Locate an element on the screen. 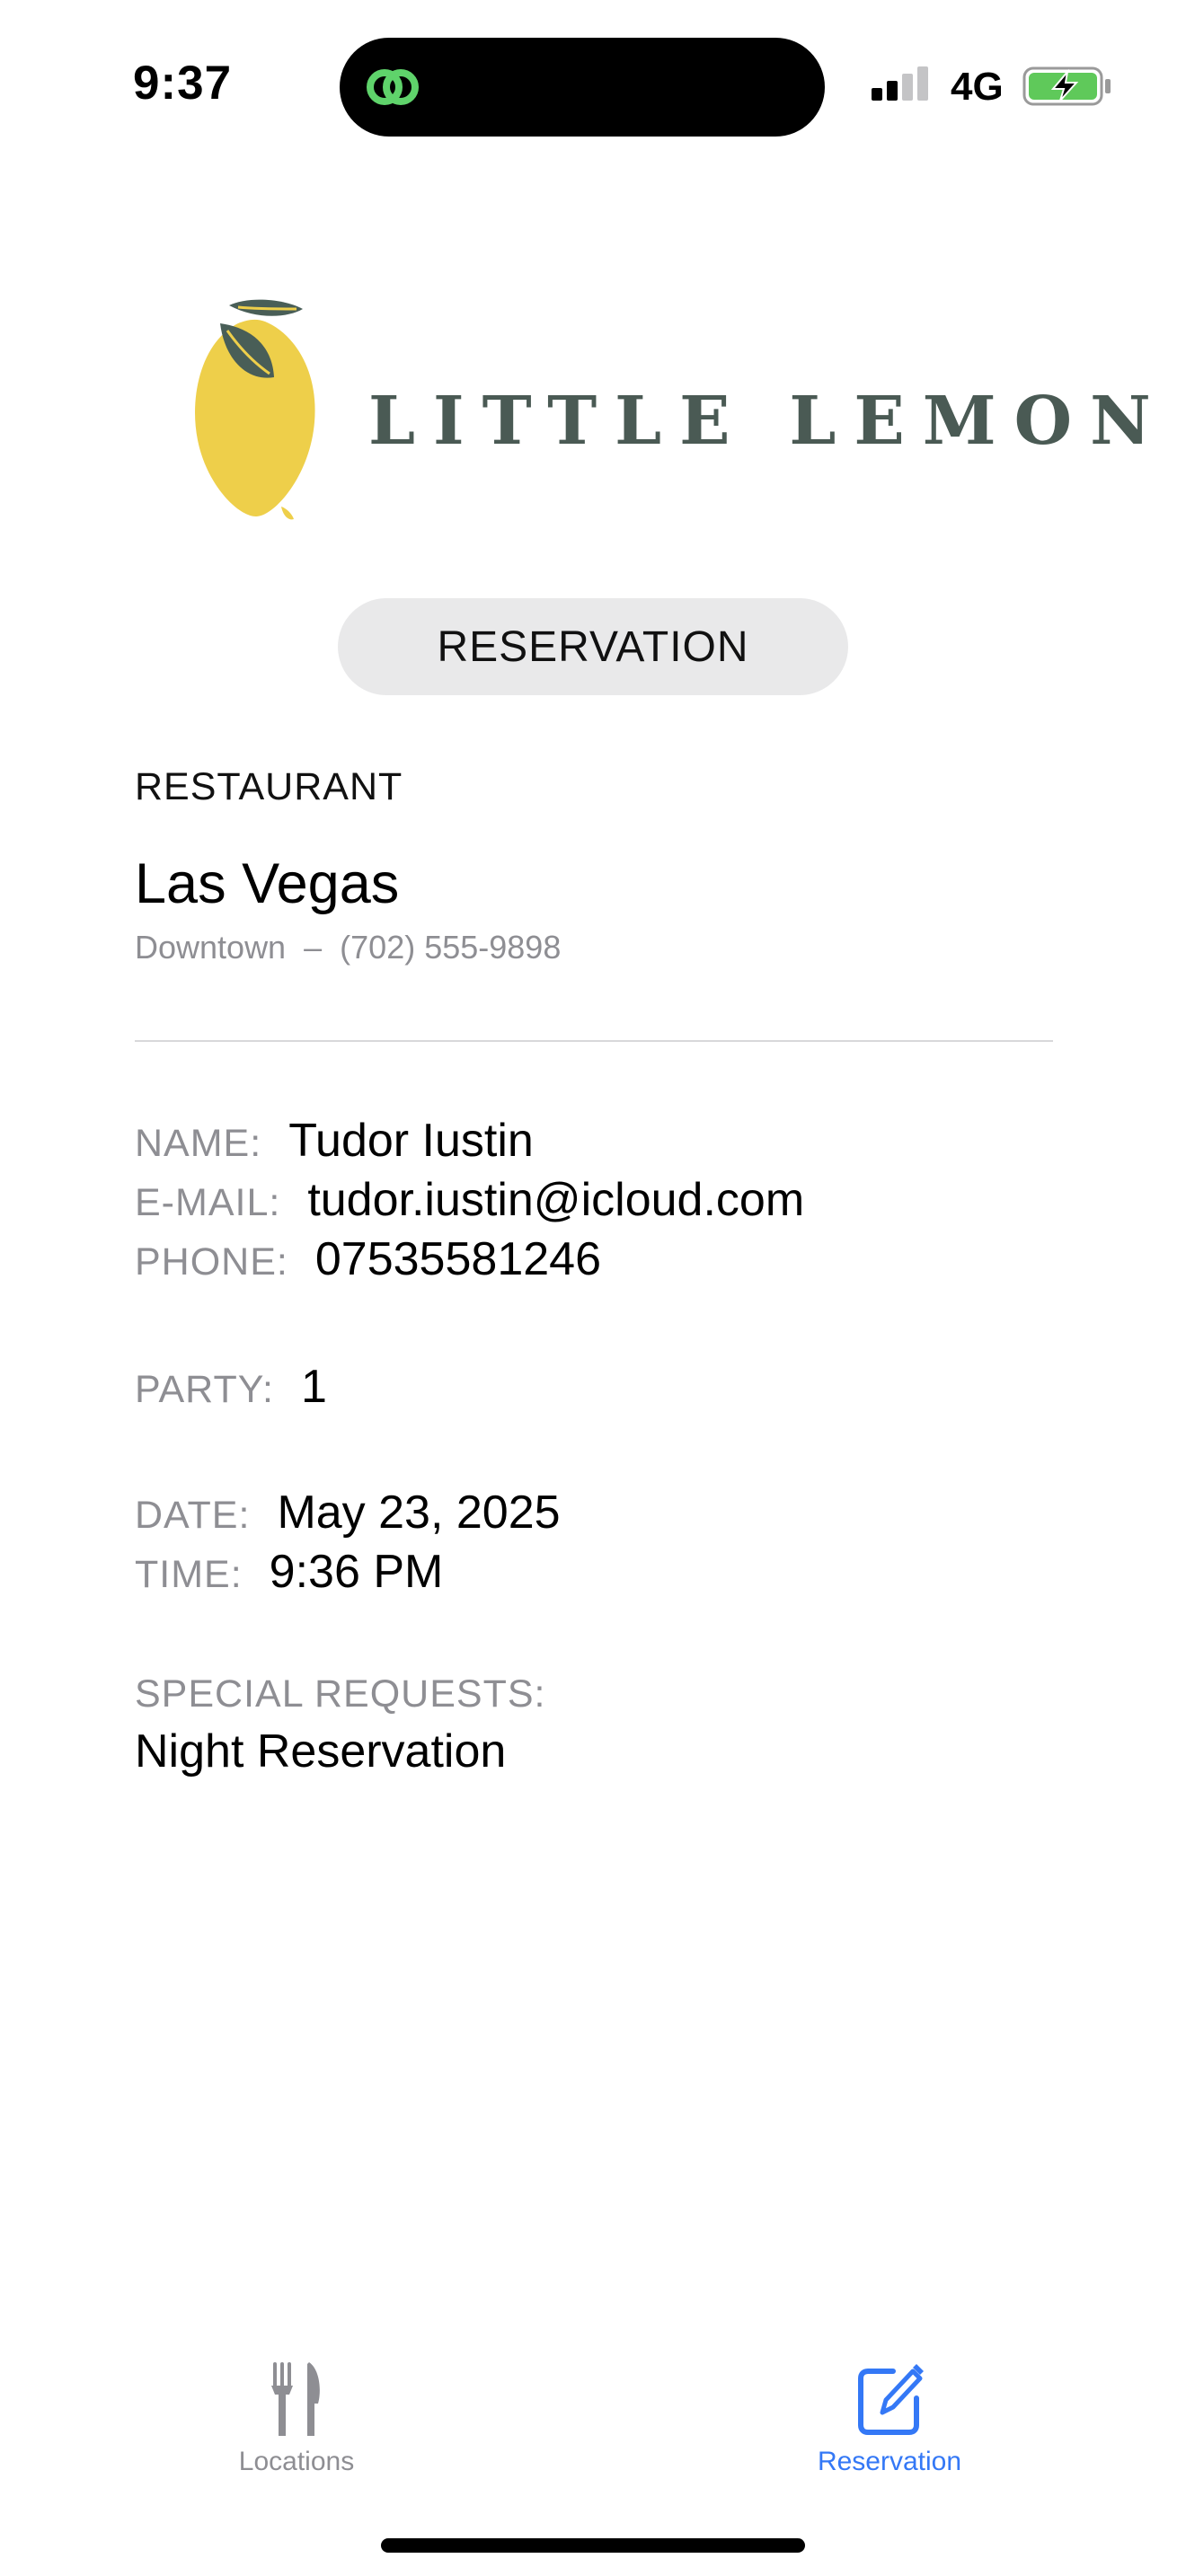 The height and width of the screenshot is (2576, 1186). name-row: NAME: Tudor Iustin is located at coordinates (334, 1141).